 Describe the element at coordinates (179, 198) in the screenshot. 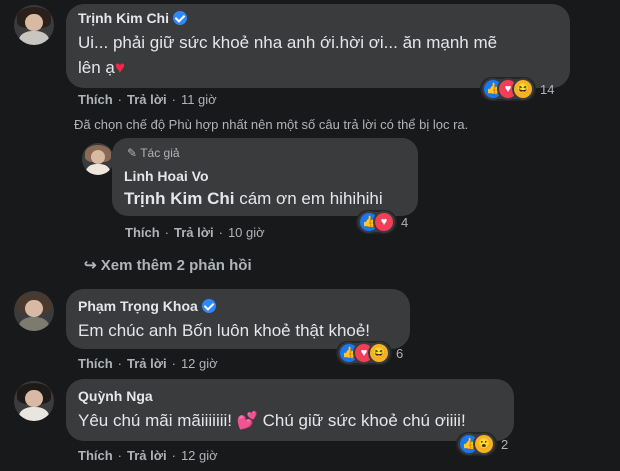

I see `mention-link: Trịnh Kim Chi` at that location.